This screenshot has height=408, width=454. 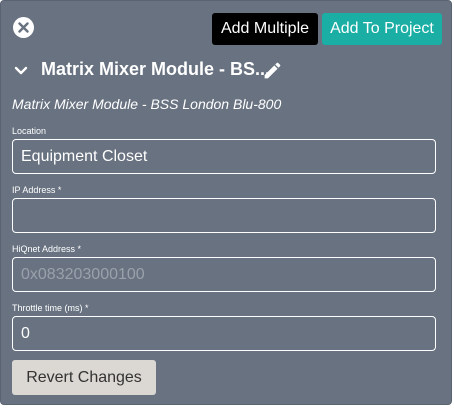 I want to click on location-label: Location, so click(x=29, y=131).